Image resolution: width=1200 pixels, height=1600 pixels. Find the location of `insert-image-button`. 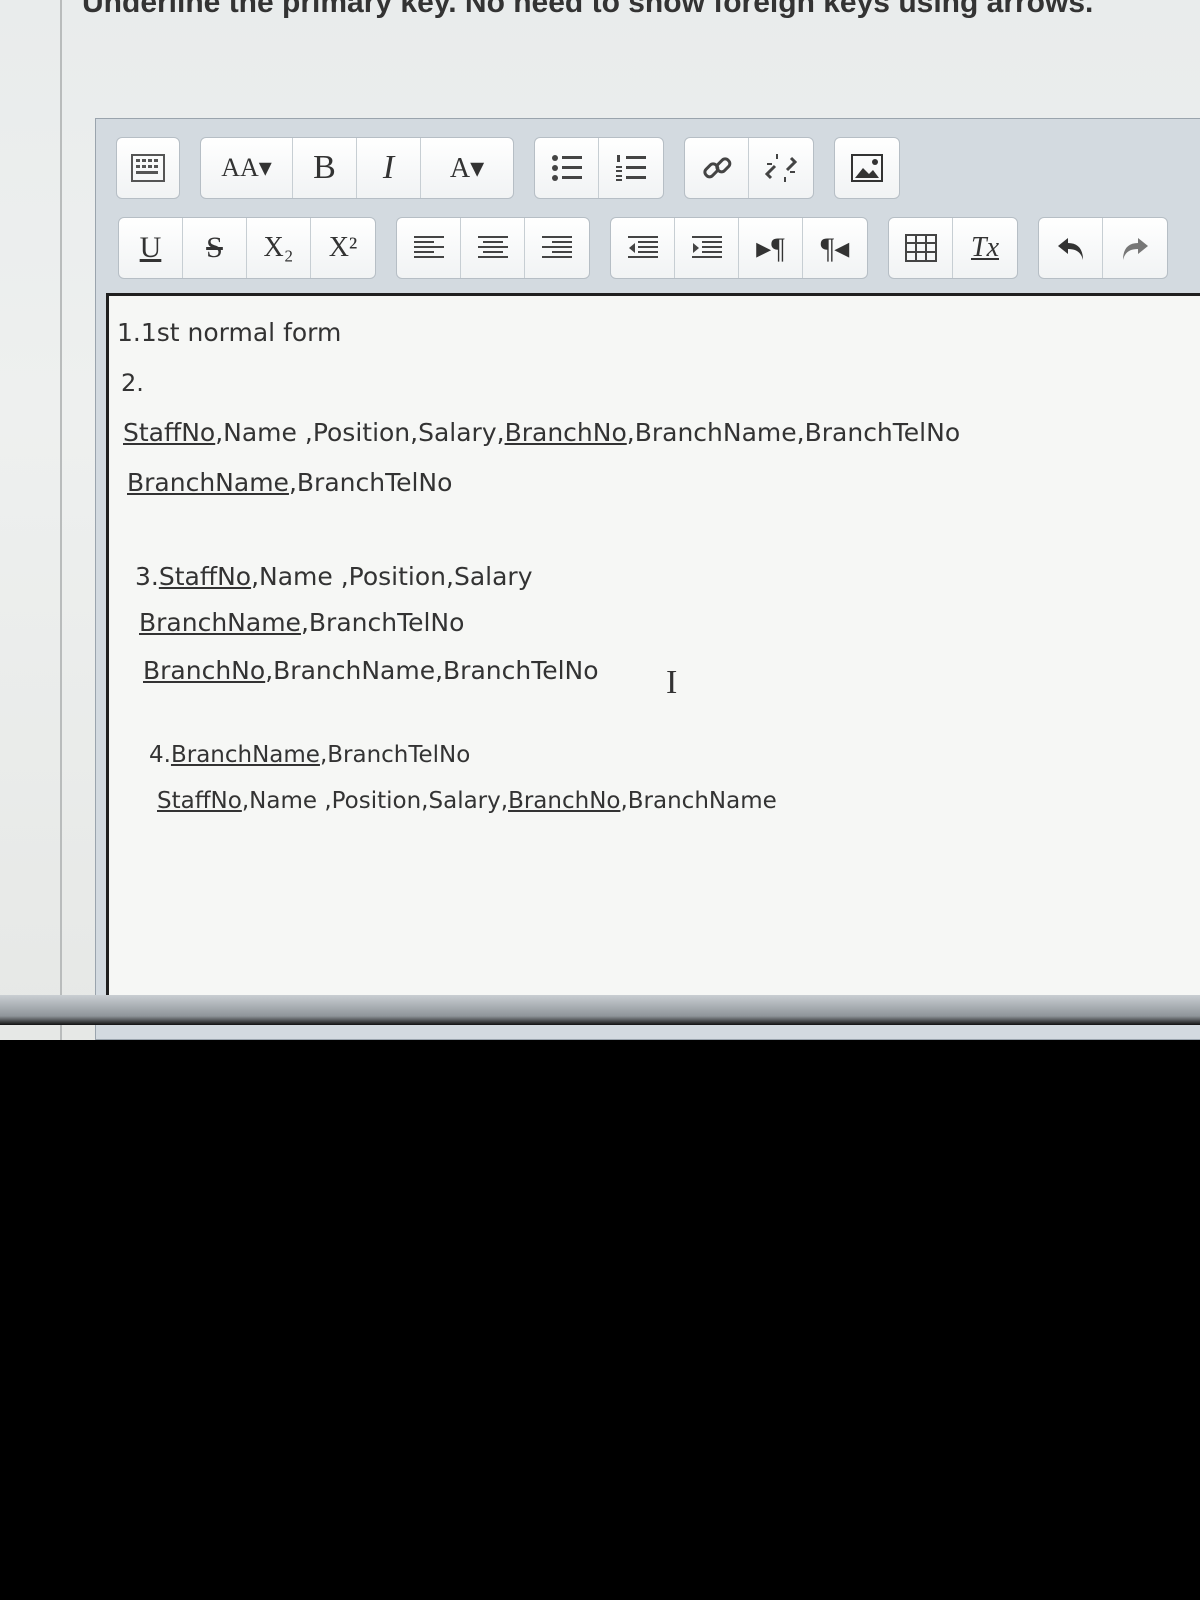

insert-image-button is located at coordinates (867, 168).